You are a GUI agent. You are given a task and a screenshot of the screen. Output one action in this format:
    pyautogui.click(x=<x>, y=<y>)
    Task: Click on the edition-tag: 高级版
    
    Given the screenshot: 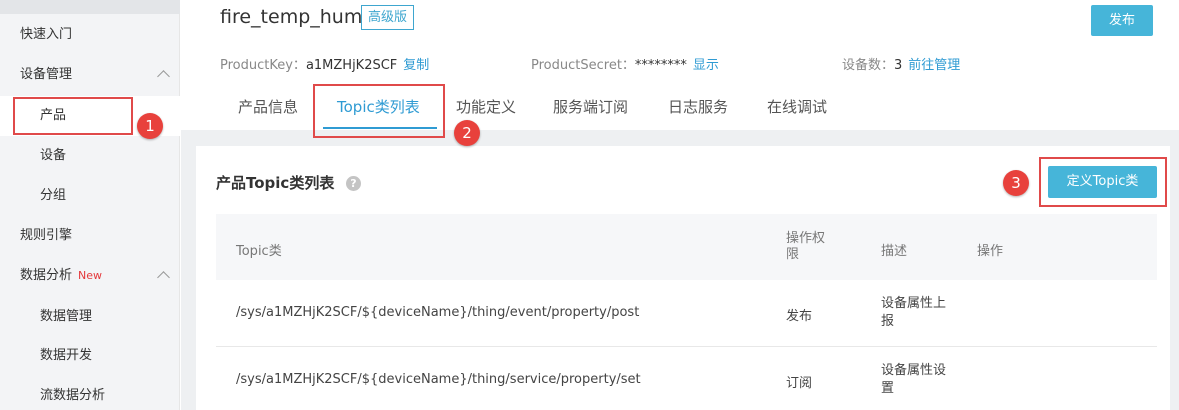 What is the action you would take?
    pyautogui.click(x=388, y=17)
    